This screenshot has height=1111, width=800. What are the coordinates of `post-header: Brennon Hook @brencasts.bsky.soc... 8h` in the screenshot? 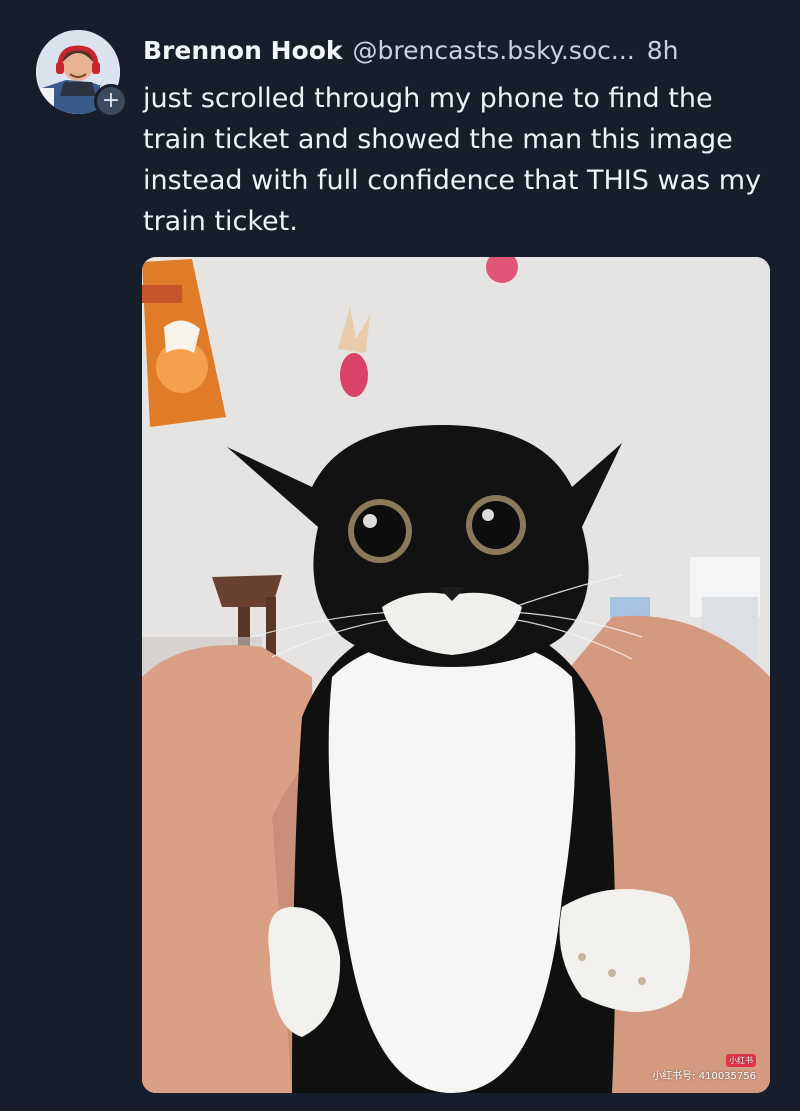 It's located at (458, 51).